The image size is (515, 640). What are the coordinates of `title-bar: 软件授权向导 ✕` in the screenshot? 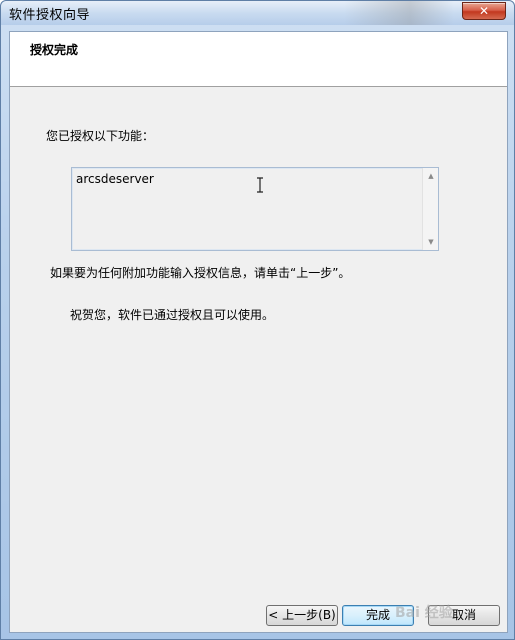 It's located at (257, 13).